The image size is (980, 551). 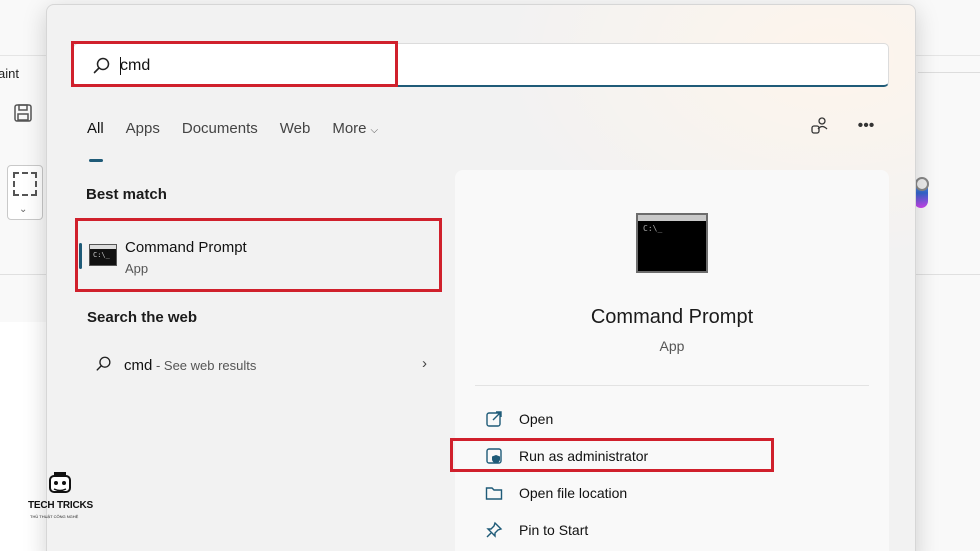 What do you see at coordinates (204, 365) in the screenshot?
I see `web-result-subtext: - See web results` at bounding box center [204, 365].